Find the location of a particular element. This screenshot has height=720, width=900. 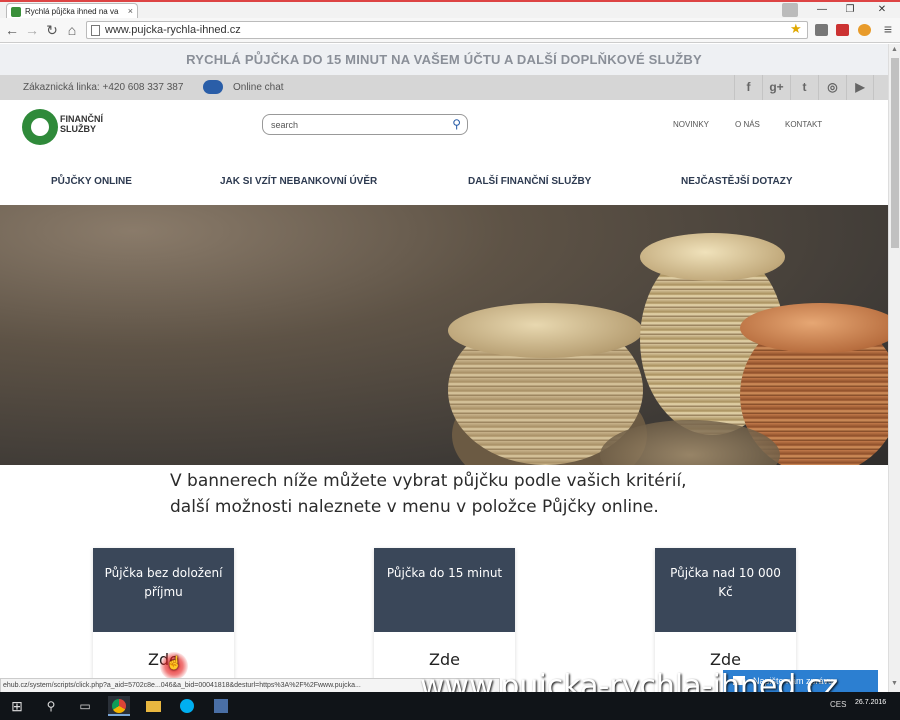

loan-card-title: Půjčka bez doložení příjmu is located at coordinates (163, 590).